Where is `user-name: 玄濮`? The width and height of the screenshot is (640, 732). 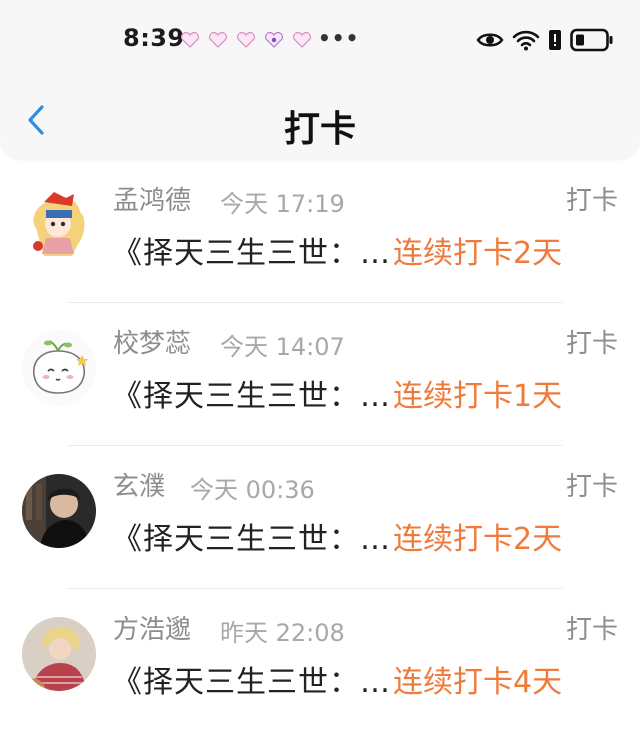
user-name: 玄濮 is located at coordinates (139, 487).